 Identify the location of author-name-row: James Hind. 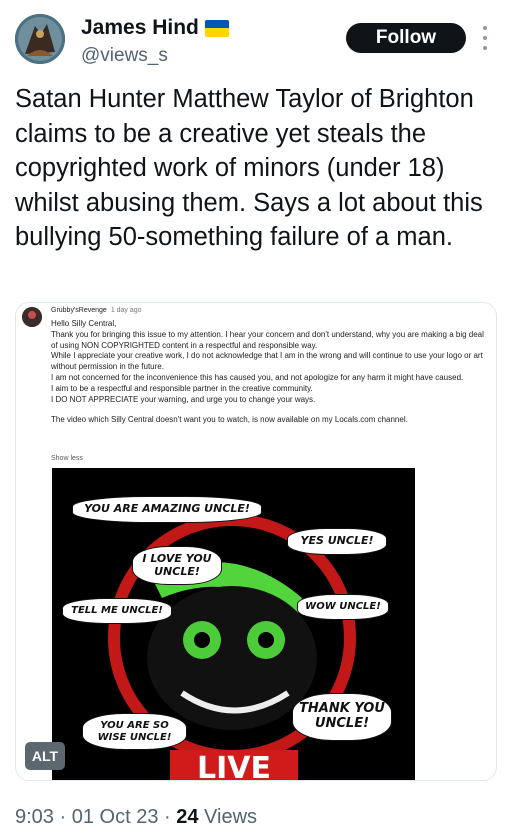
(155, 28).